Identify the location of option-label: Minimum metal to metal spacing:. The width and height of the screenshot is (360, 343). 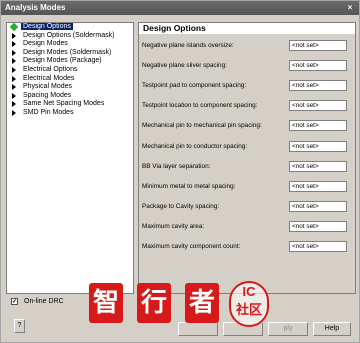
(189, 186).